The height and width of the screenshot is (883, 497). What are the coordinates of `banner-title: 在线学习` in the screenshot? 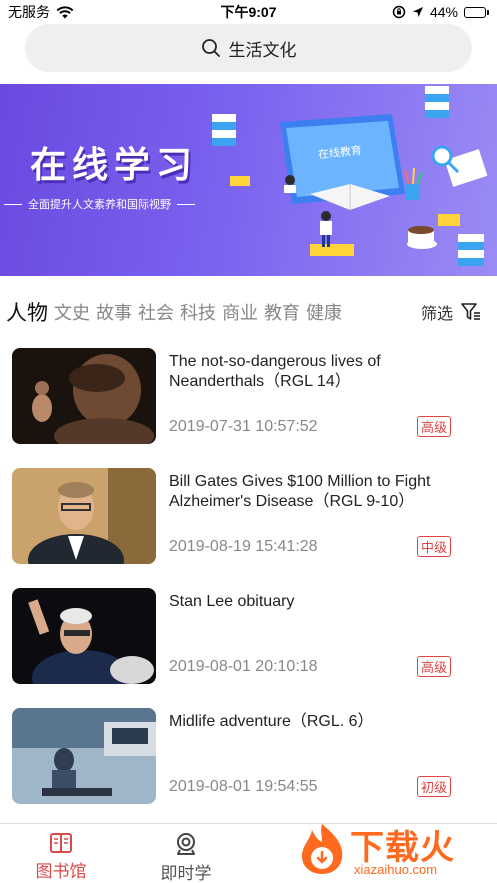 It's located at (114, 165).